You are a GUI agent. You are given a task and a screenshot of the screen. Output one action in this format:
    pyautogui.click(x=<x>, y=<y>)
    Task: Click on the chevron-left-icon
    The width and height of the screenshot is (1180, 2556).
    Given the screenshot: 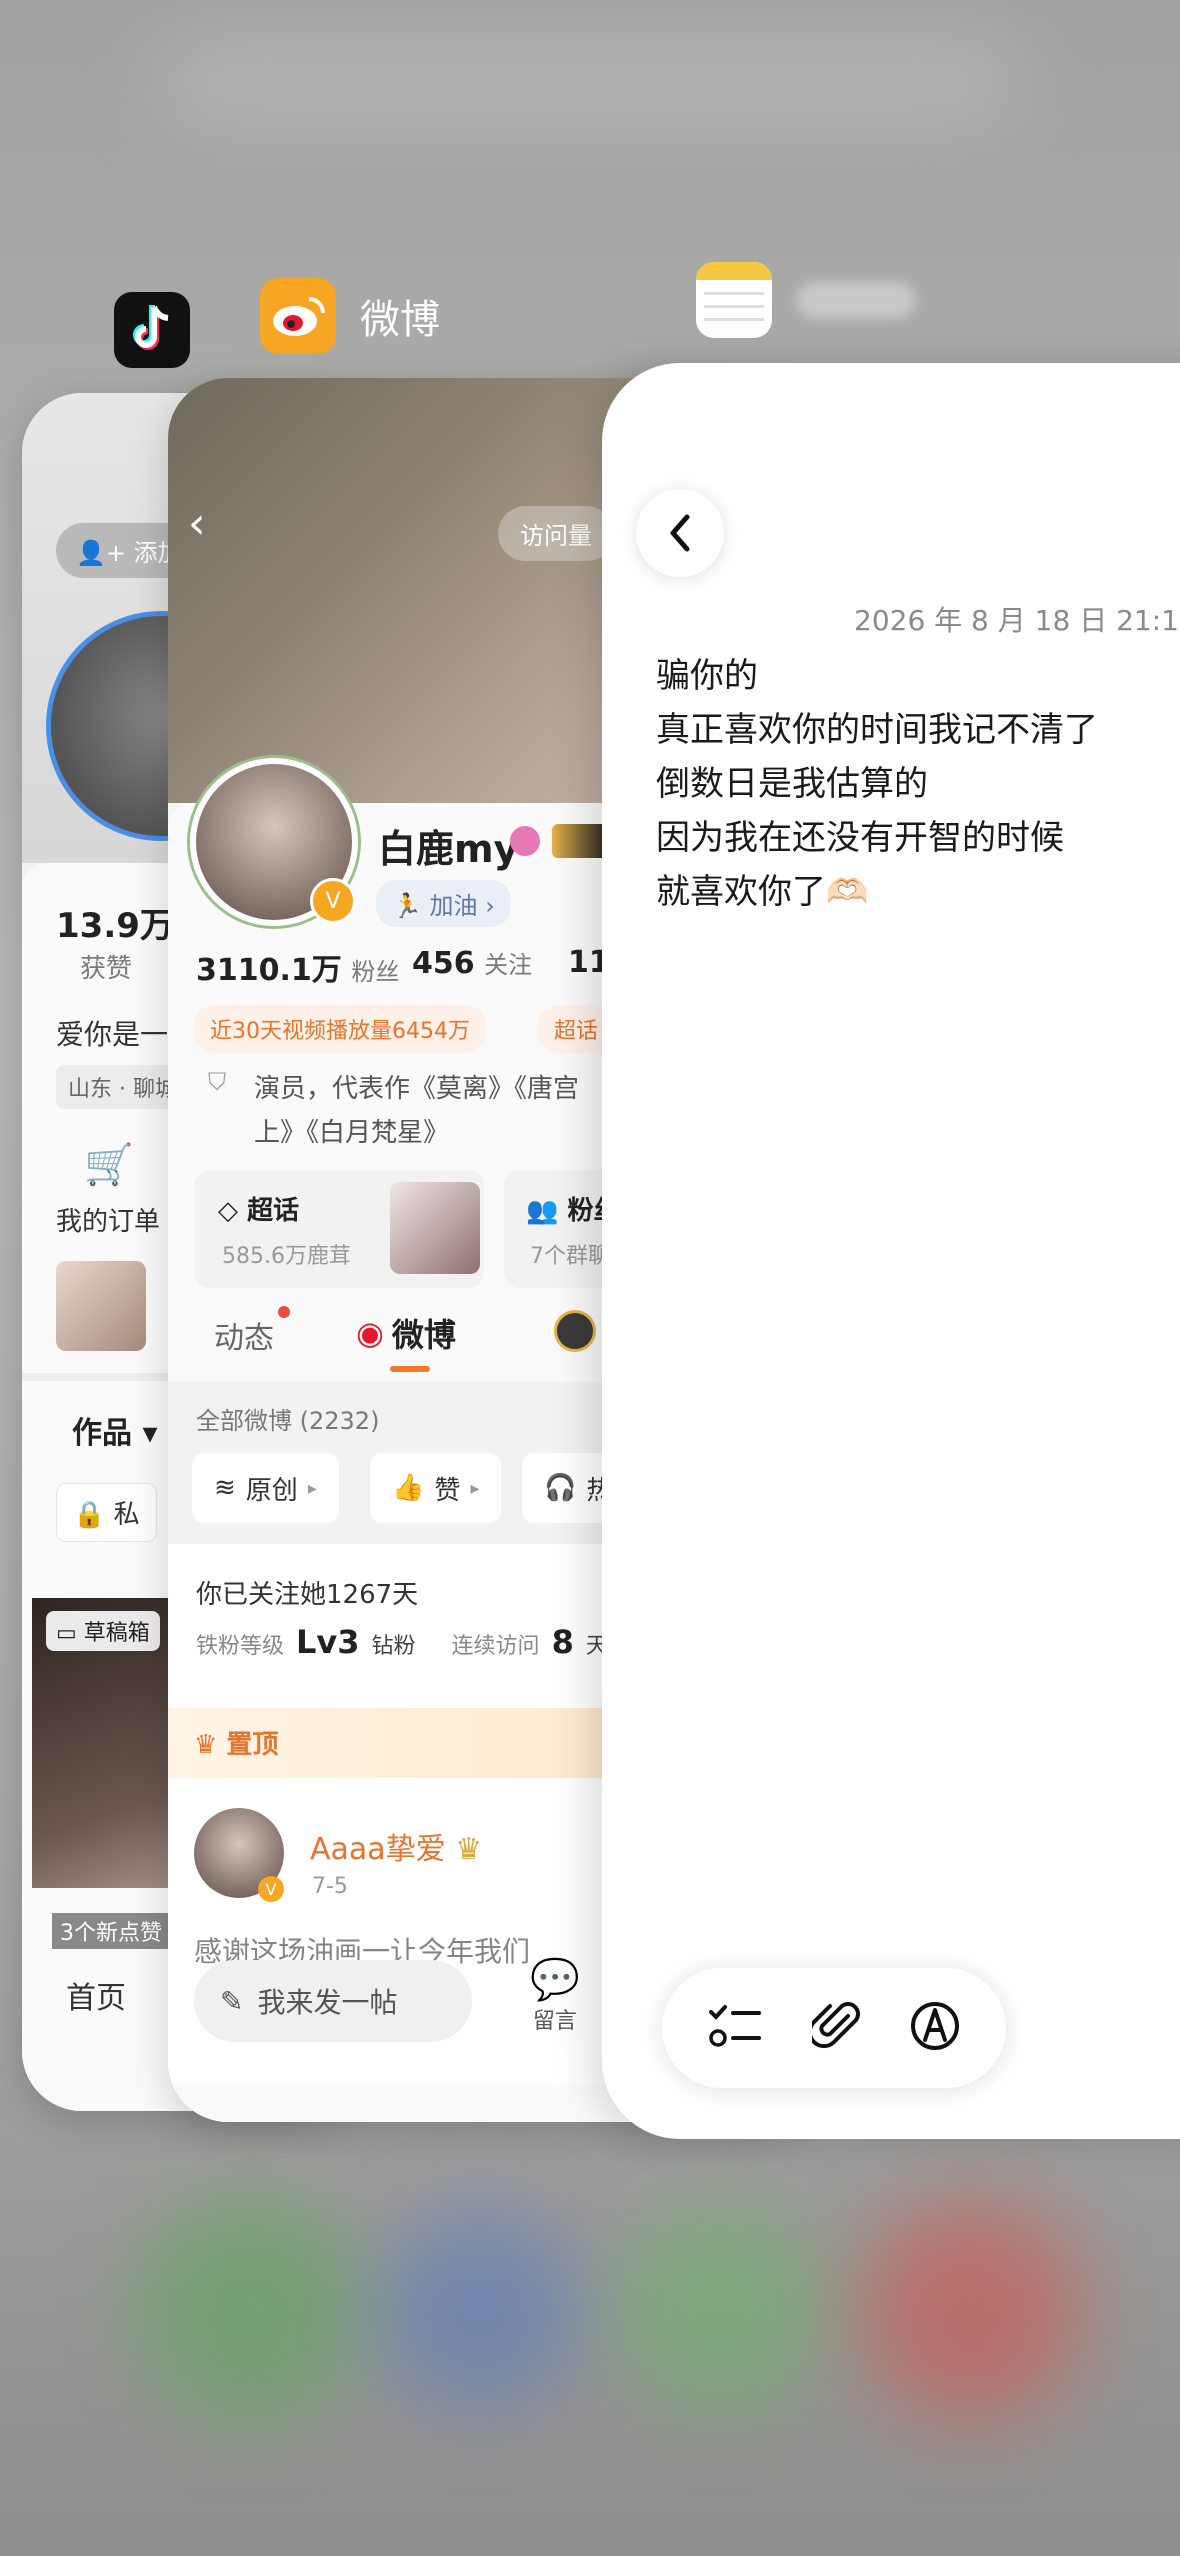 What is the action you would take?
    pyautogui.click(x=680, y=533)
    